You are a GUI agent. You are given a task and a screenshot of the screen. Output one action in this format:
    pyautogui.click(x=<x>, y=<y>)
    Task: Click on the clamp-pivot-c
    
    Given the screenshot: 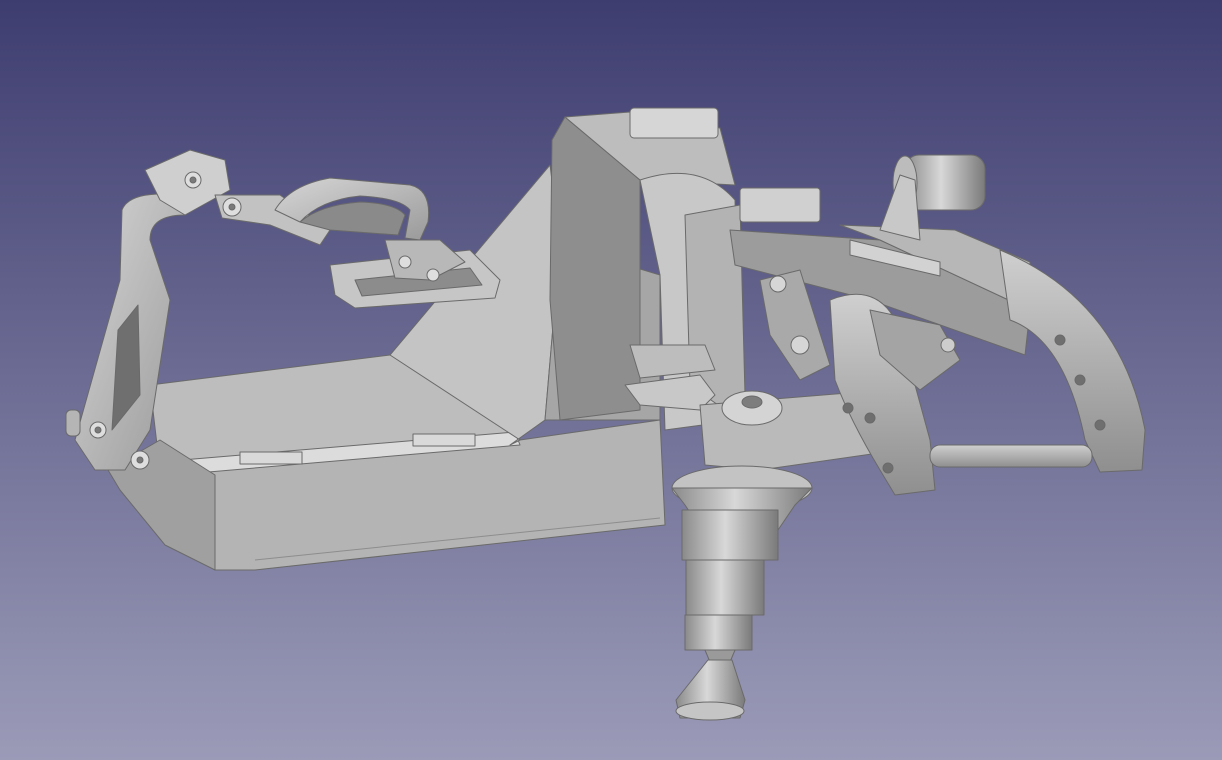 What is the action you would take?
    pyautogui.click(x=433, y=275)
    